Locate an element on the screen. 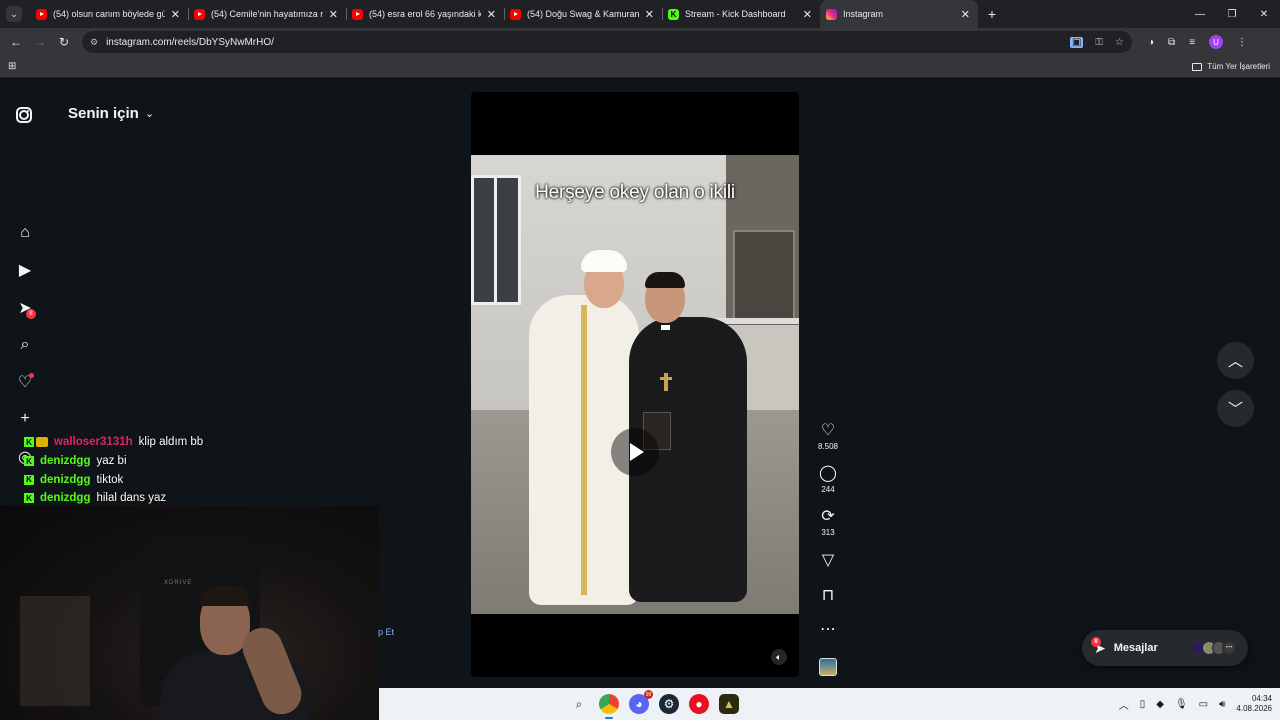 This screenshot has width=1280, height=720. reload-icon: ↻ is located at coordinates (64, 42).